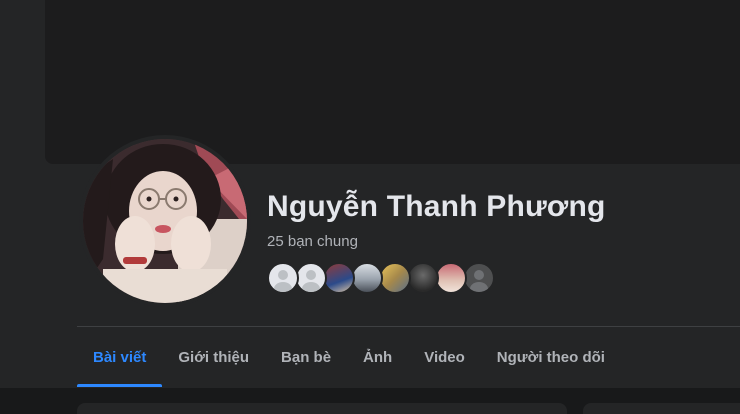  I want to click on tab-about: Giới thiệu, so click(213, 357).